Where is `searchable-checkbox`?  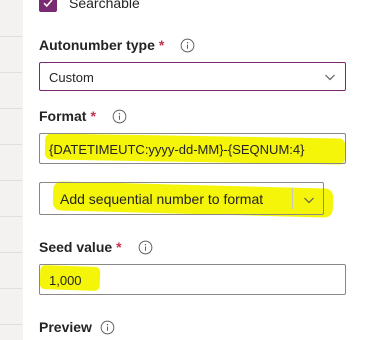
searchable-checkbox is located at coordinates (48, 6).